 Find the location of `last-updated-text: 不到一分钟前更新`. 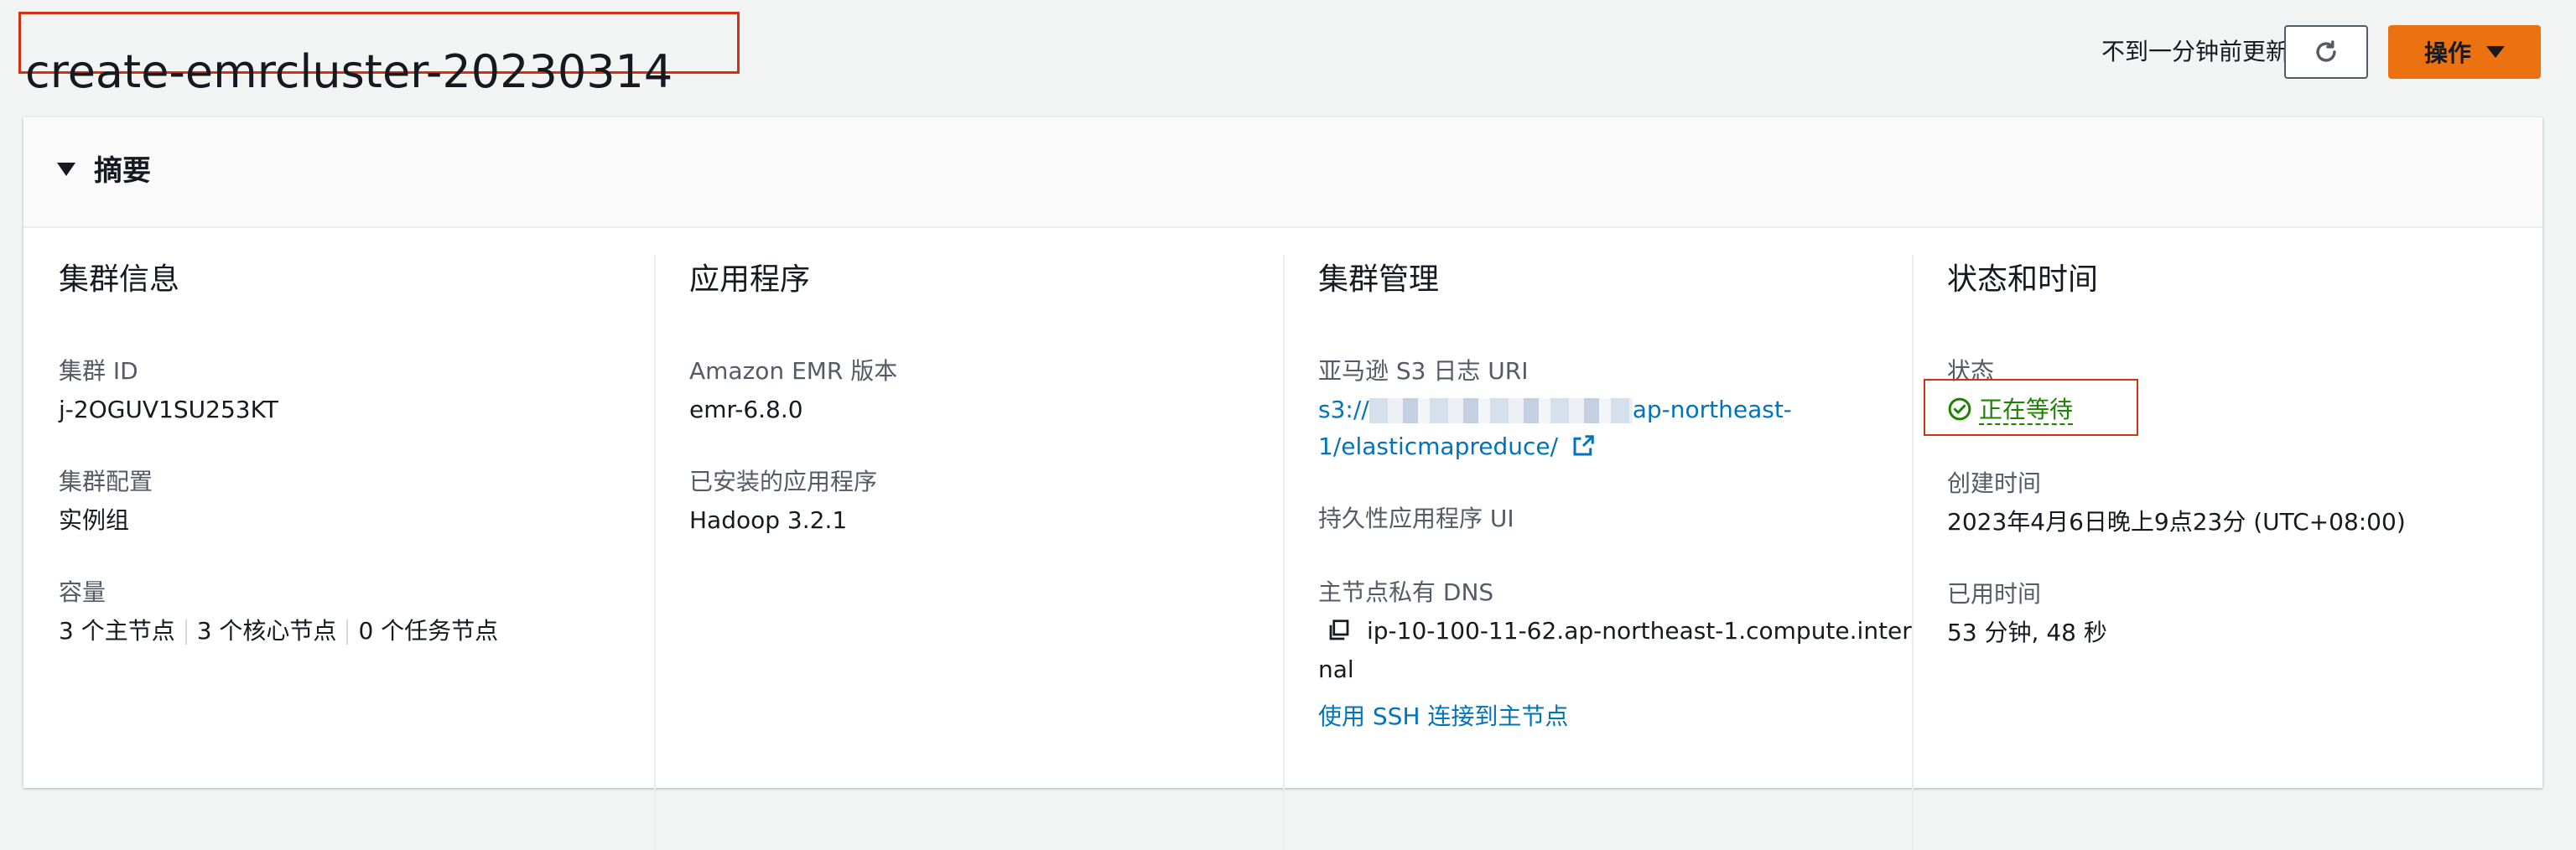

last-updated-text: 不到一分钟前更新 is located at coordinates (2195, 51).